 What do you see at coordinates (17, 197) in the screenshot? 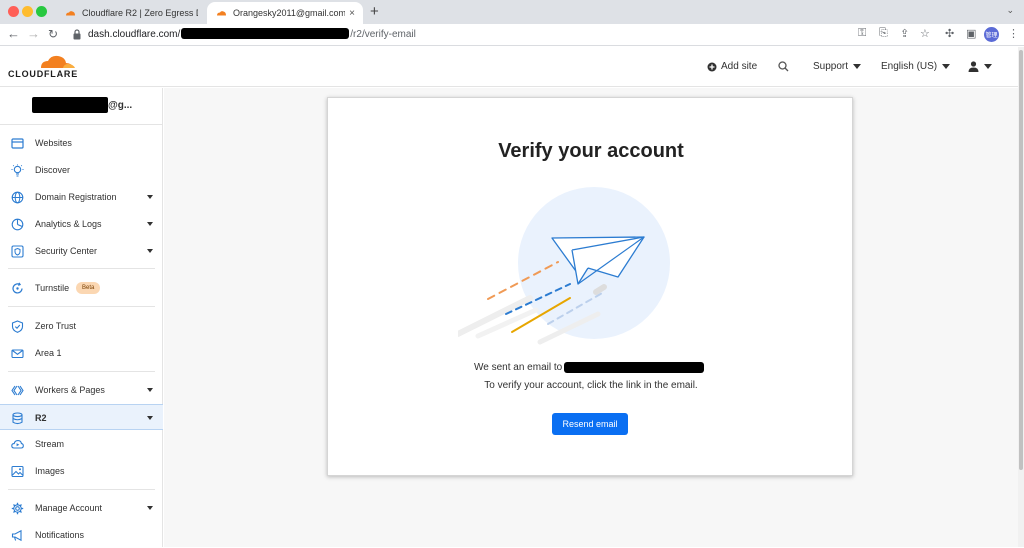
I see `globe-icon` at bounding box center [17, 197].